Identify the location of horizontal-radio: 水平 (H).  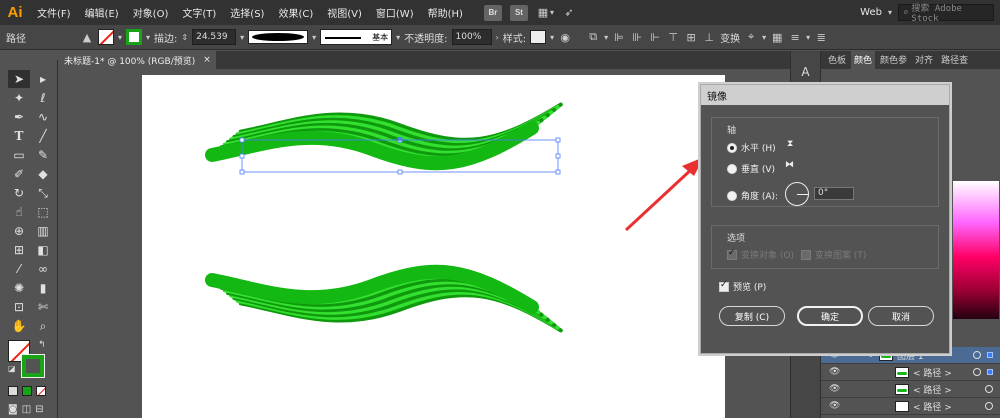
(751, 147).